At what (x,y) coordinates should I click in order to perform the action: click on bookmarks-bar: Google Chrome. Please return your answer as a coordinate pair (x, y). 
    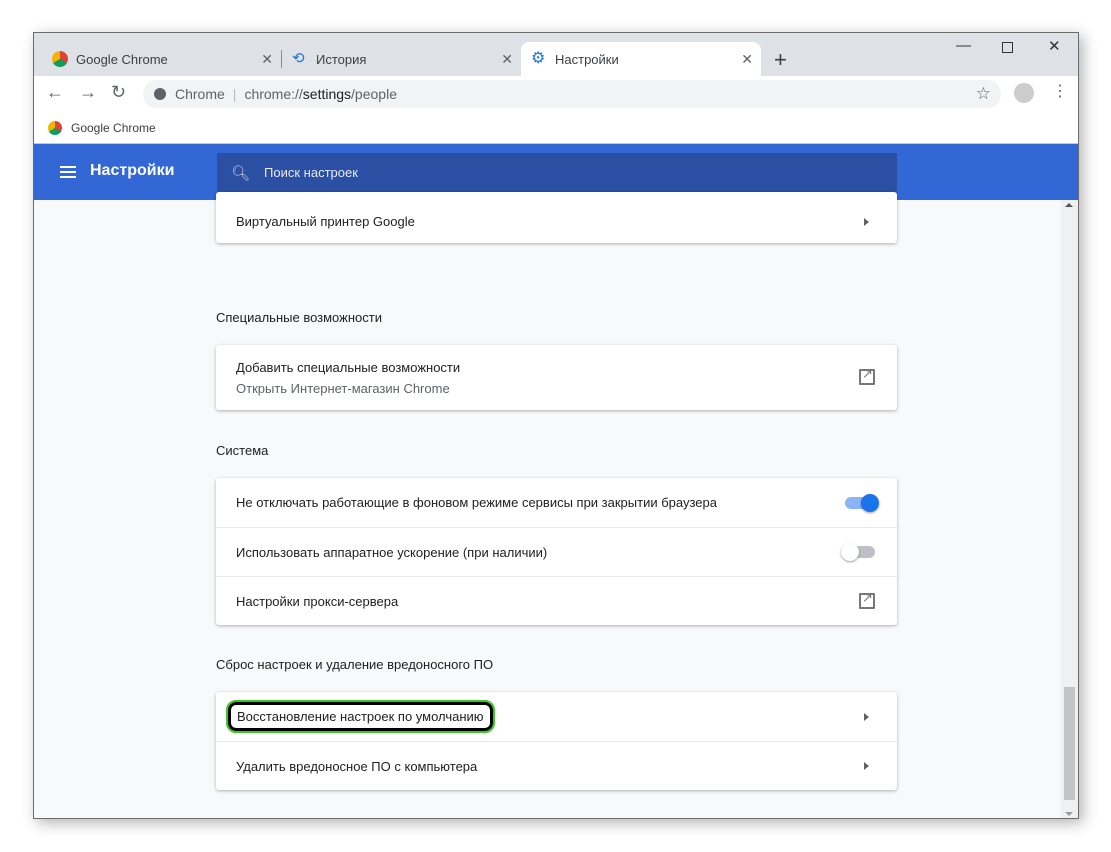
    Looking at the image, I should click on (556, 128).